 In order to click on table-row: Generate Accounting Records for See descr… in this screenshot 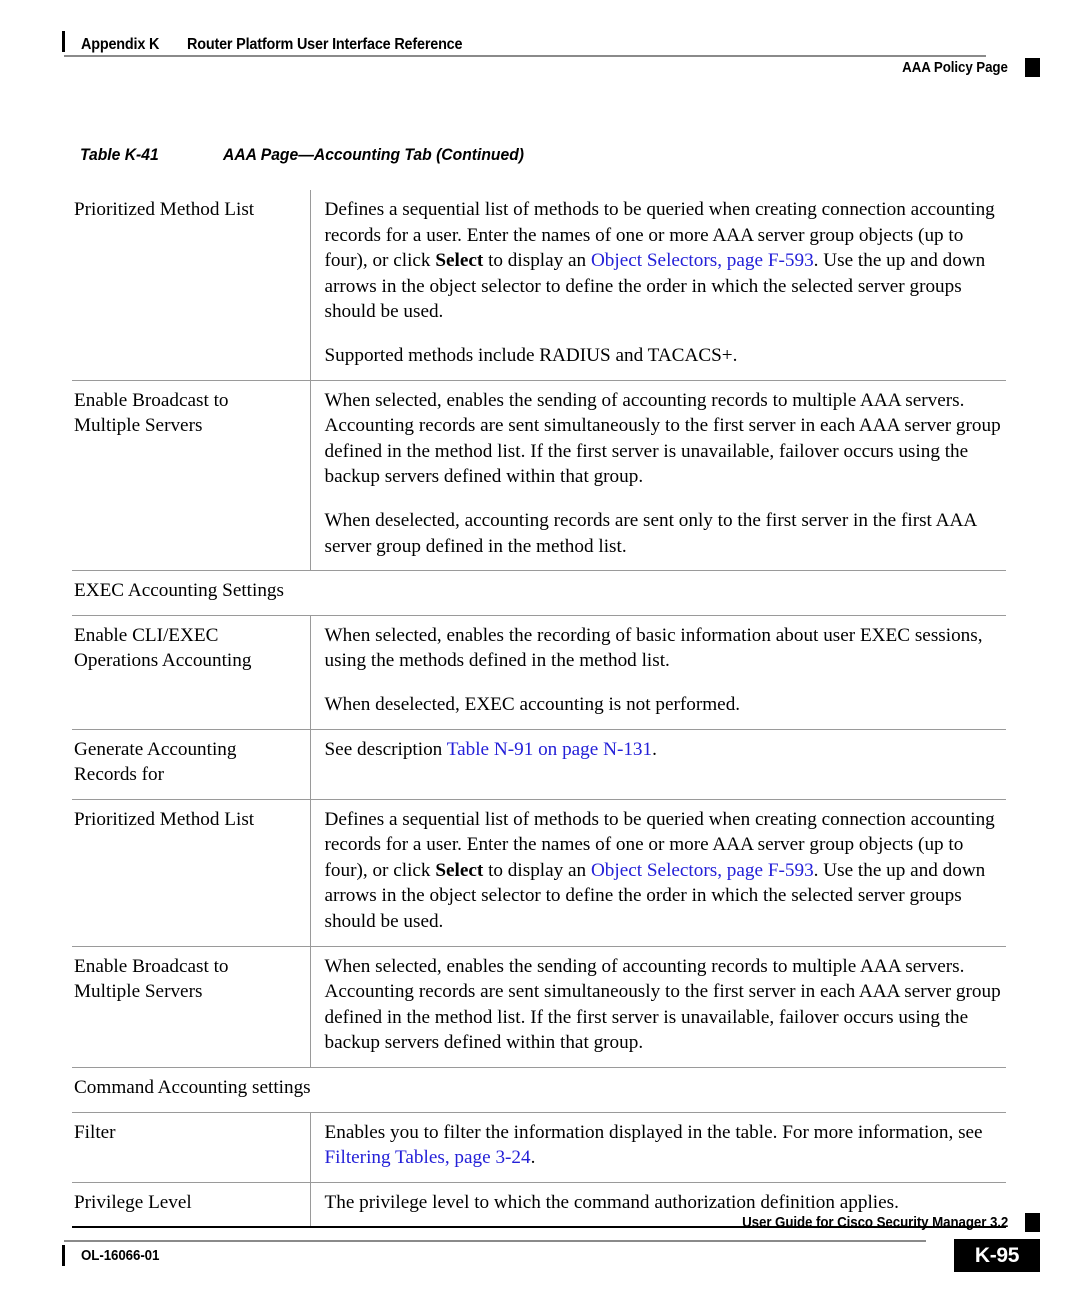, I will do `click(539, 764)`.